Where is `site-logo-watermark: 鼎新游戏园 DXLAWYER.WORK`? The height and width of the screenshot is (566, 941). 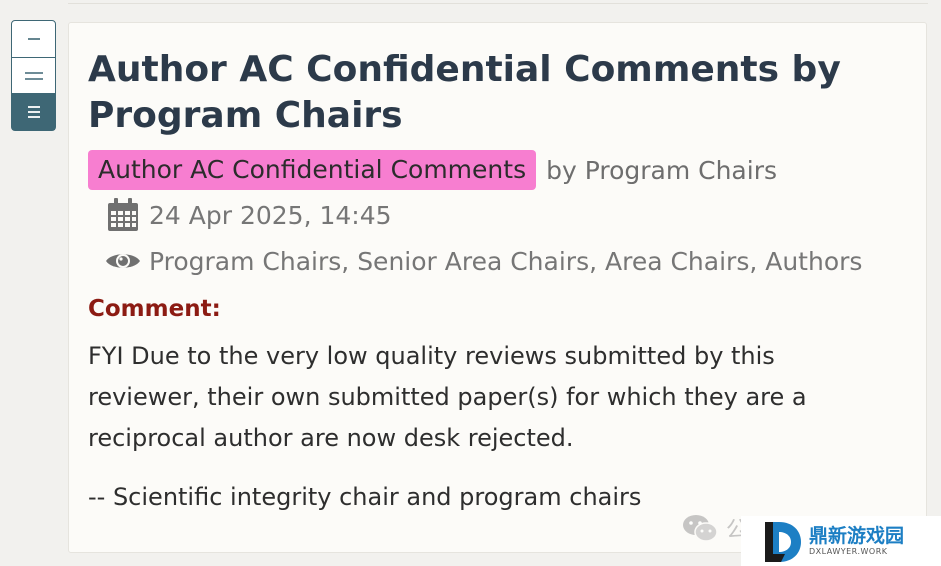 site-logo-watermark: 鼎新游戏园 DXLAWYER.WORK is located at coordinates (841, 541).